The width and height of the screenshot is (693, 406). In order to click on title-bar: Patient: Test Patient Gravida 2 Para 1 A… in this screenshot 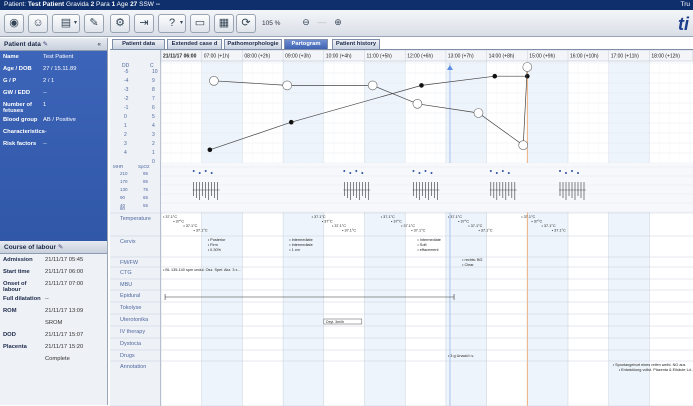, I will do `click(346, 5)`.